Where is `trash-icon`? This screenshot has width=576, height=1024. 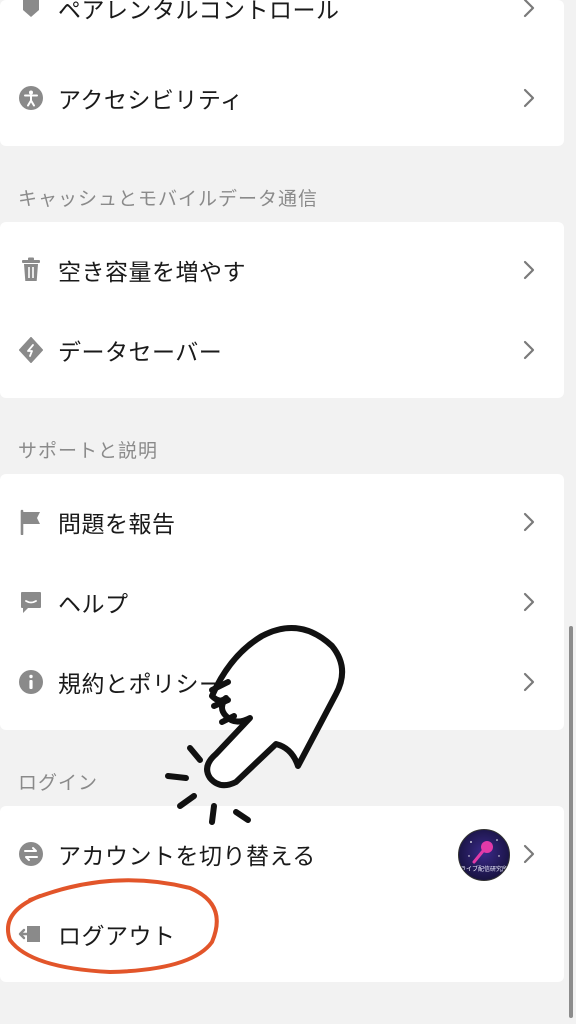 trash-icon is located at coordinates (31, 270).